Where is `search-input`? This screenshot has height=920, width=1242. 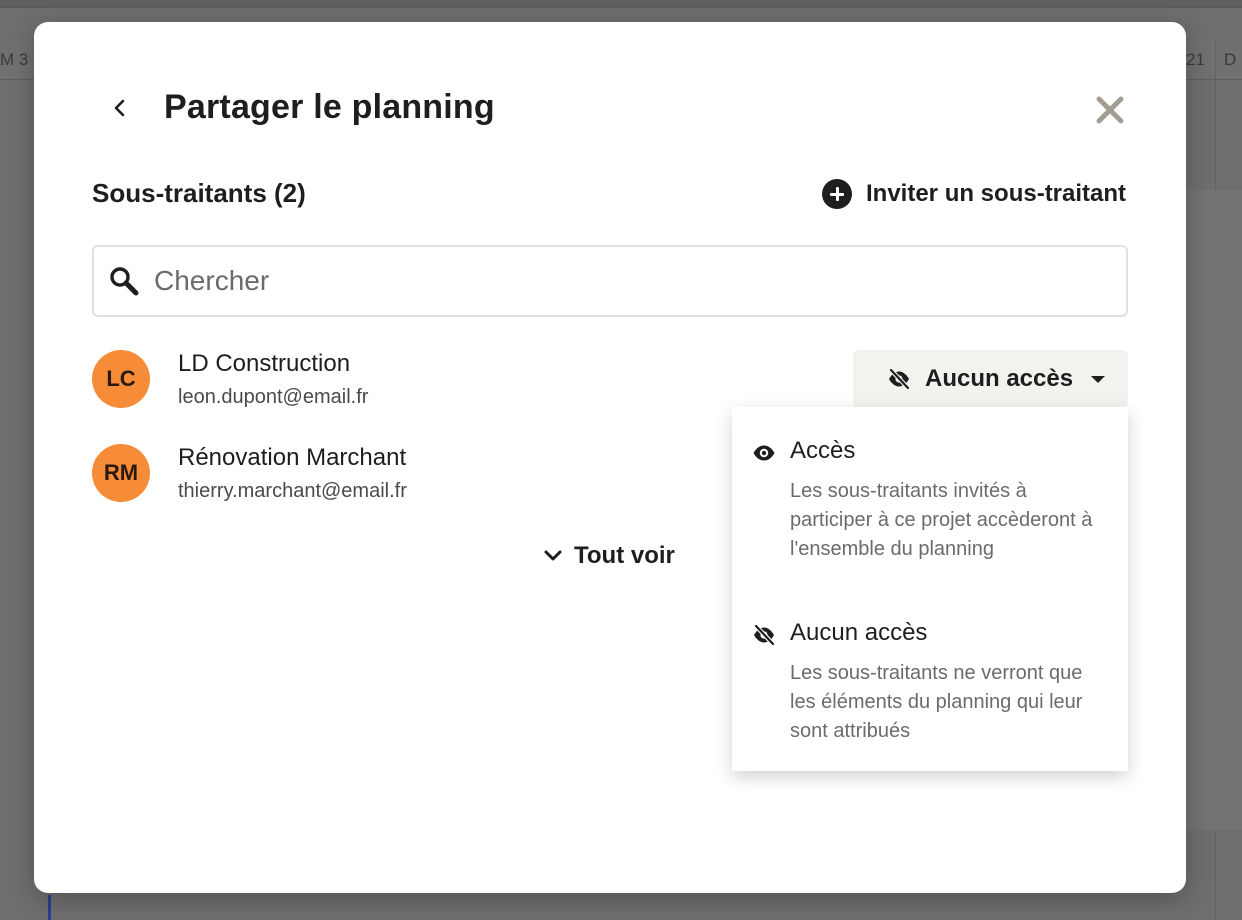 search-input is located at coordinates (604, 281).